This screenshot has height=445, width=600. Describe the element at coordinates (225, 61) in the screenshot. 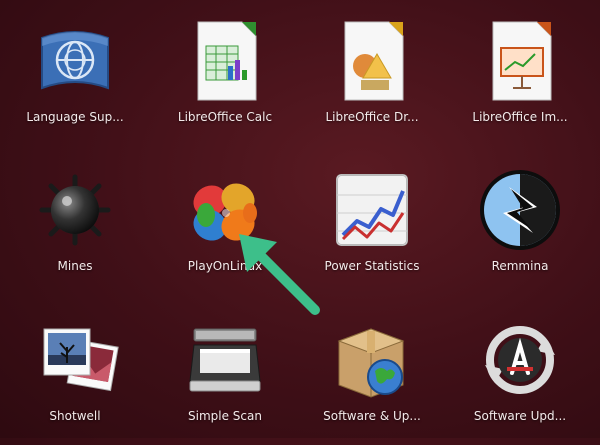

I see `libreoffice-calc-icon` at that location.